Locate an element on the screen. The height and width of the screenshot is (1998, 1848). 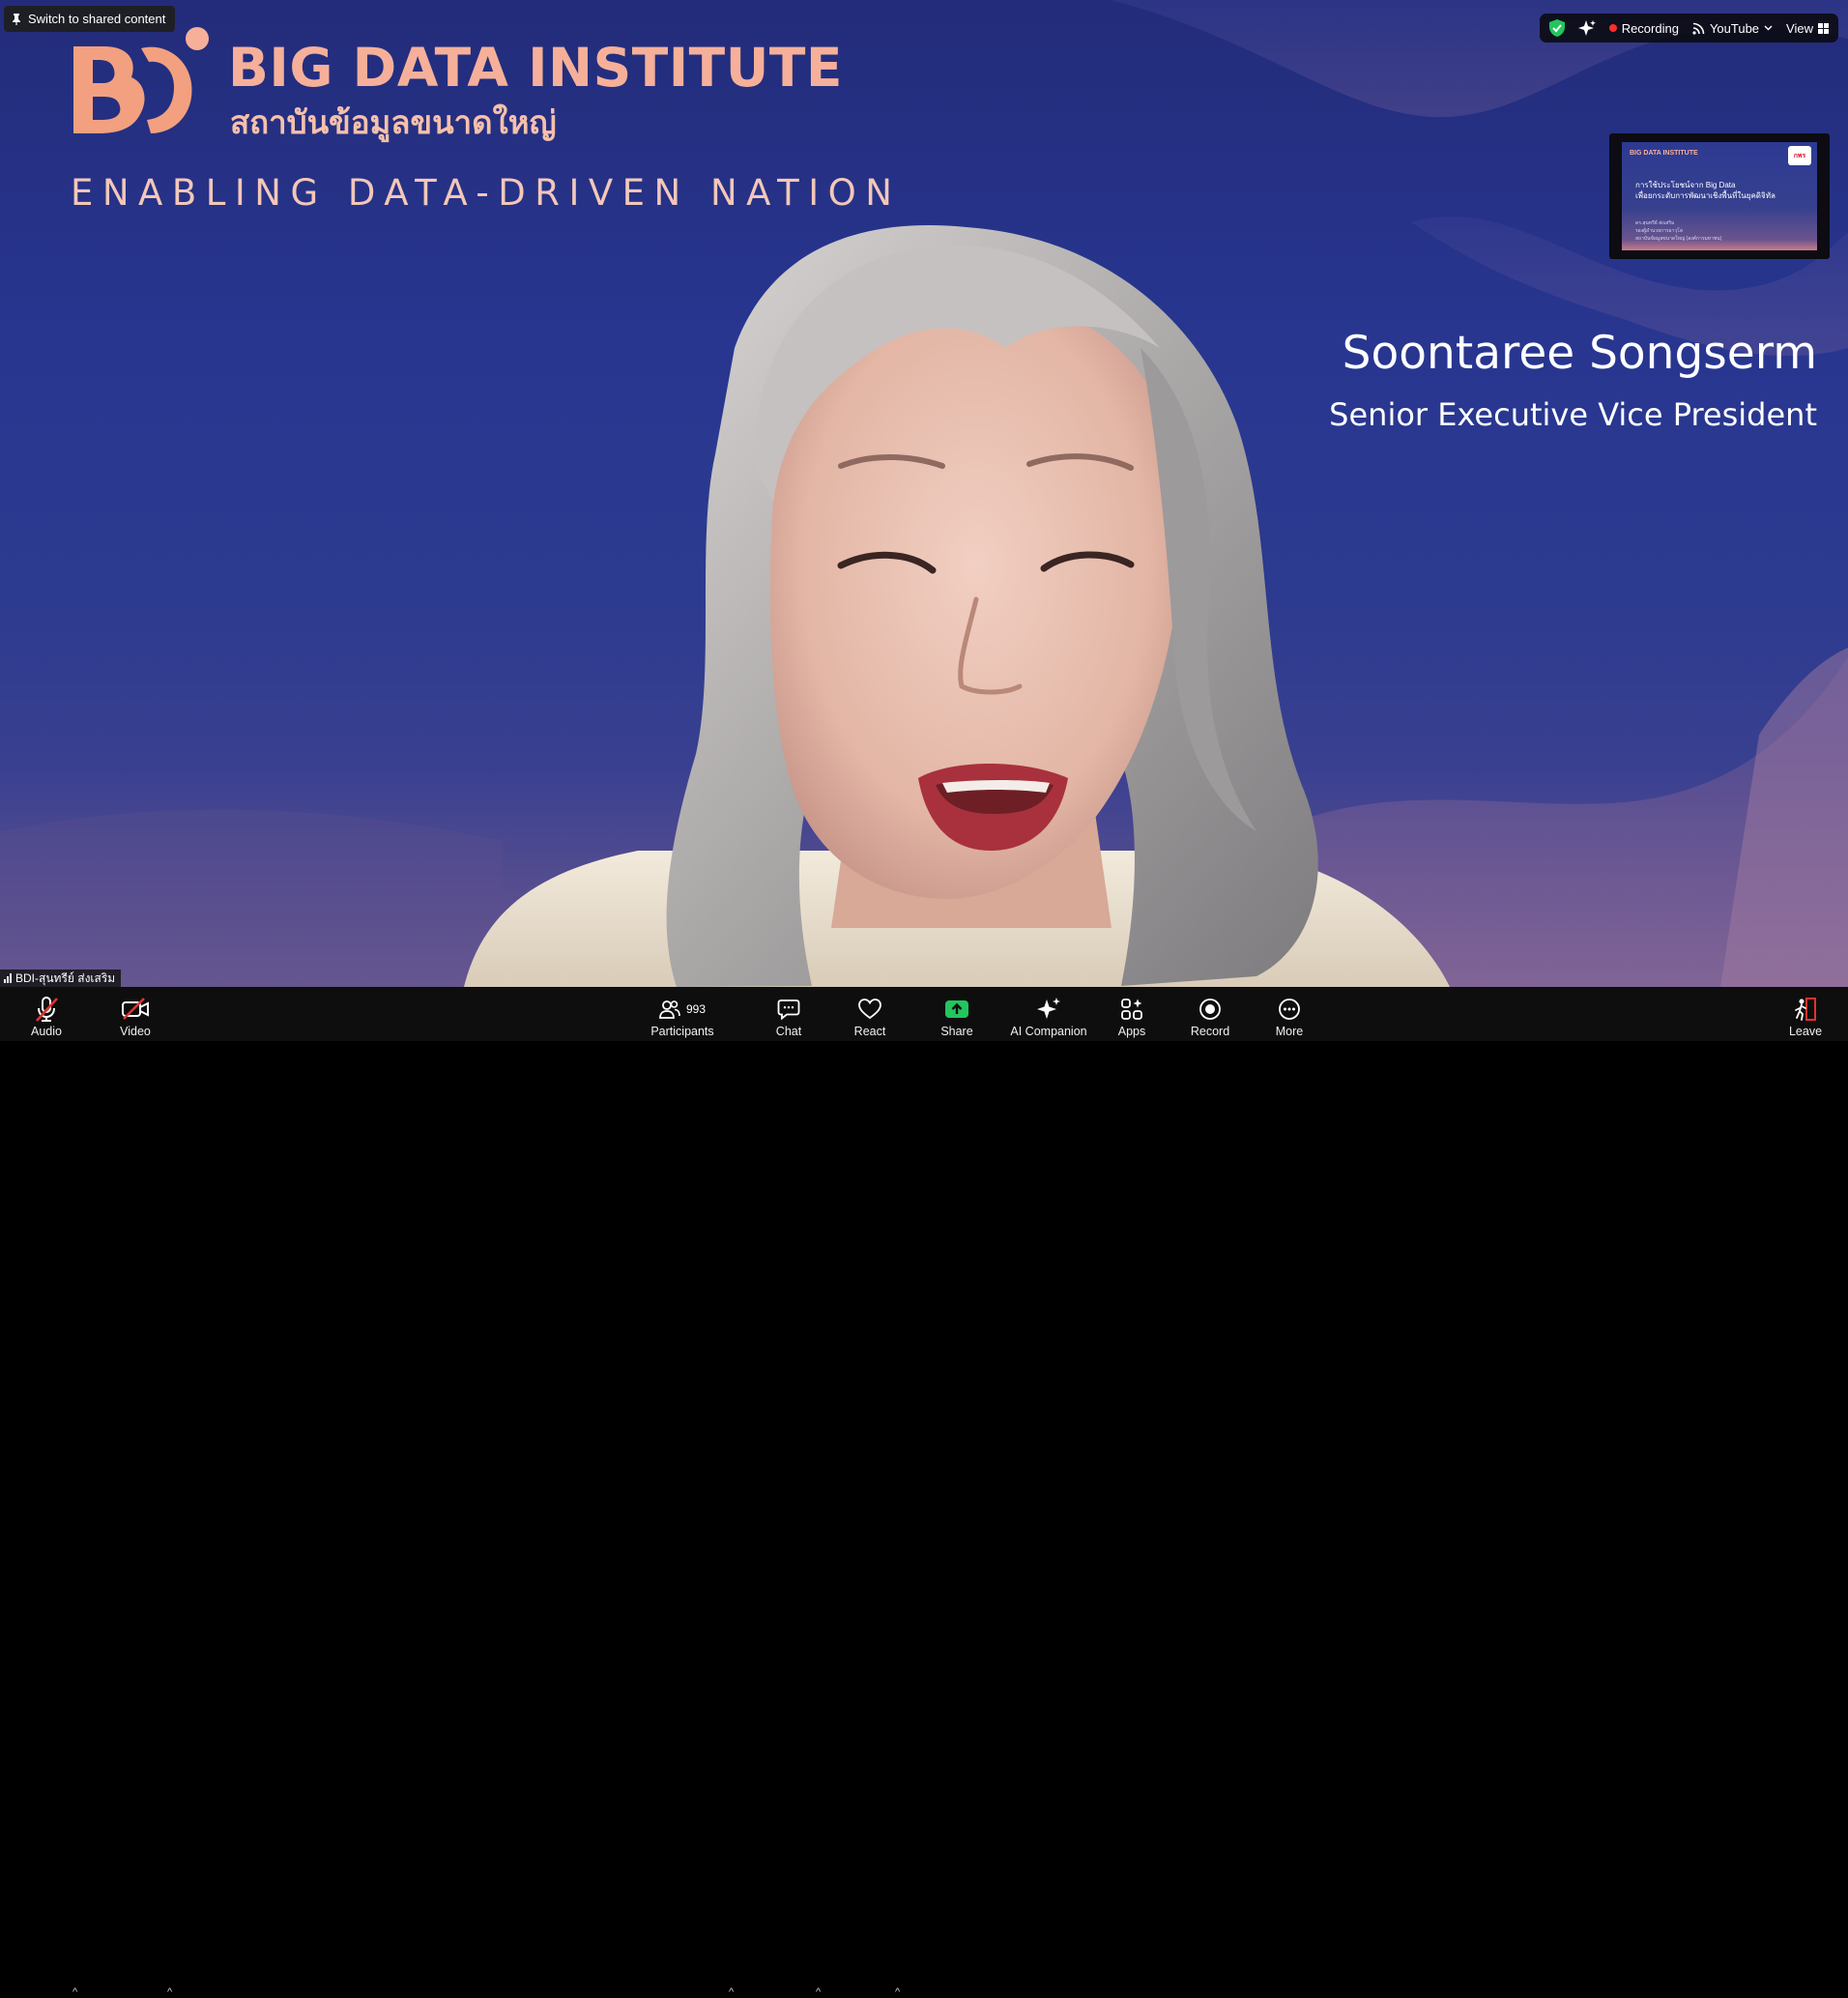
ai-companion-label: AI Companion is located at coordinates (1048, 1031).